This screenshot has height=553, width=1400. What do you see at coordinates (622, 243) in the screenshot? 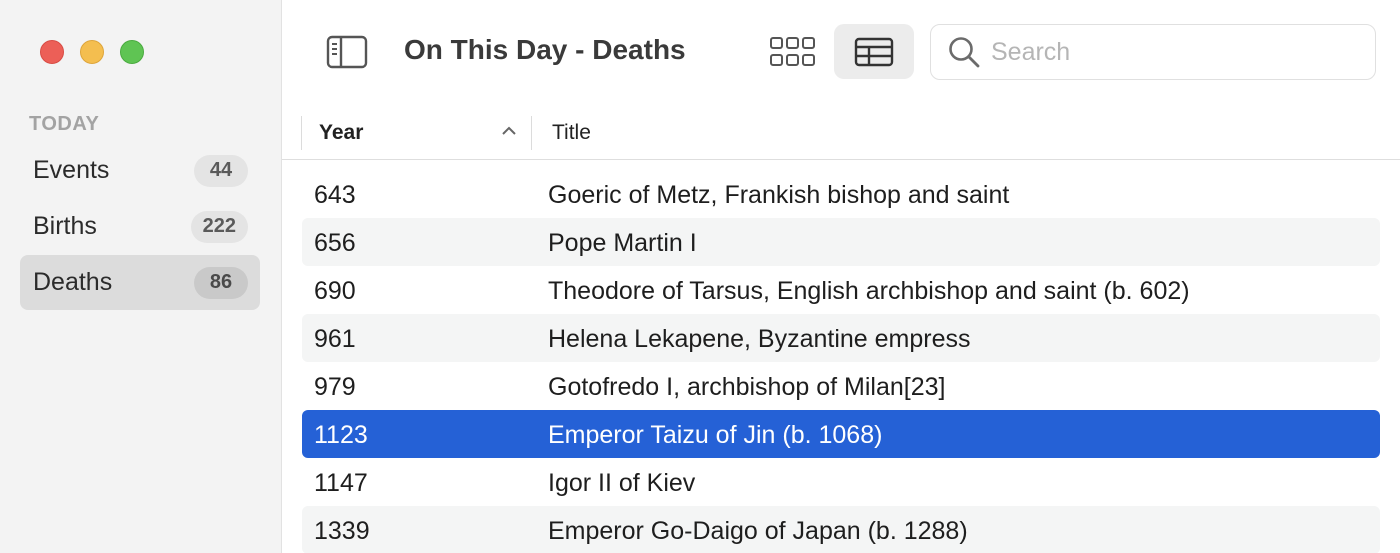
I see `cell-title: Pope Martin I` at bounding box center [622, 243].